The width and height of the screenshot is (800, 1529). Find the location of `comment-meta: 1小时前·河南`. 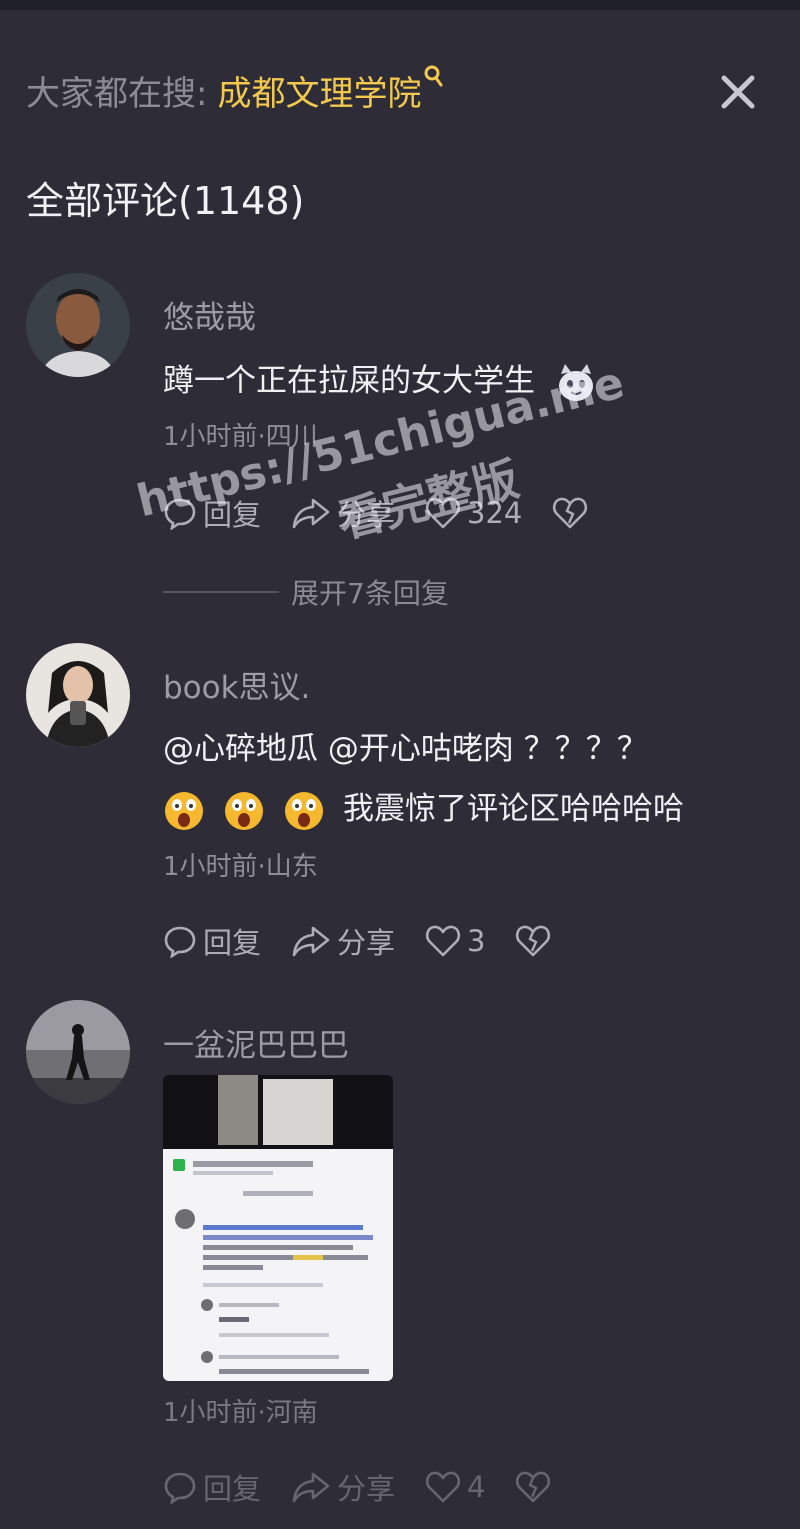

comment-meta: 1小时前·河南 is located at coordinates (240, 1413).